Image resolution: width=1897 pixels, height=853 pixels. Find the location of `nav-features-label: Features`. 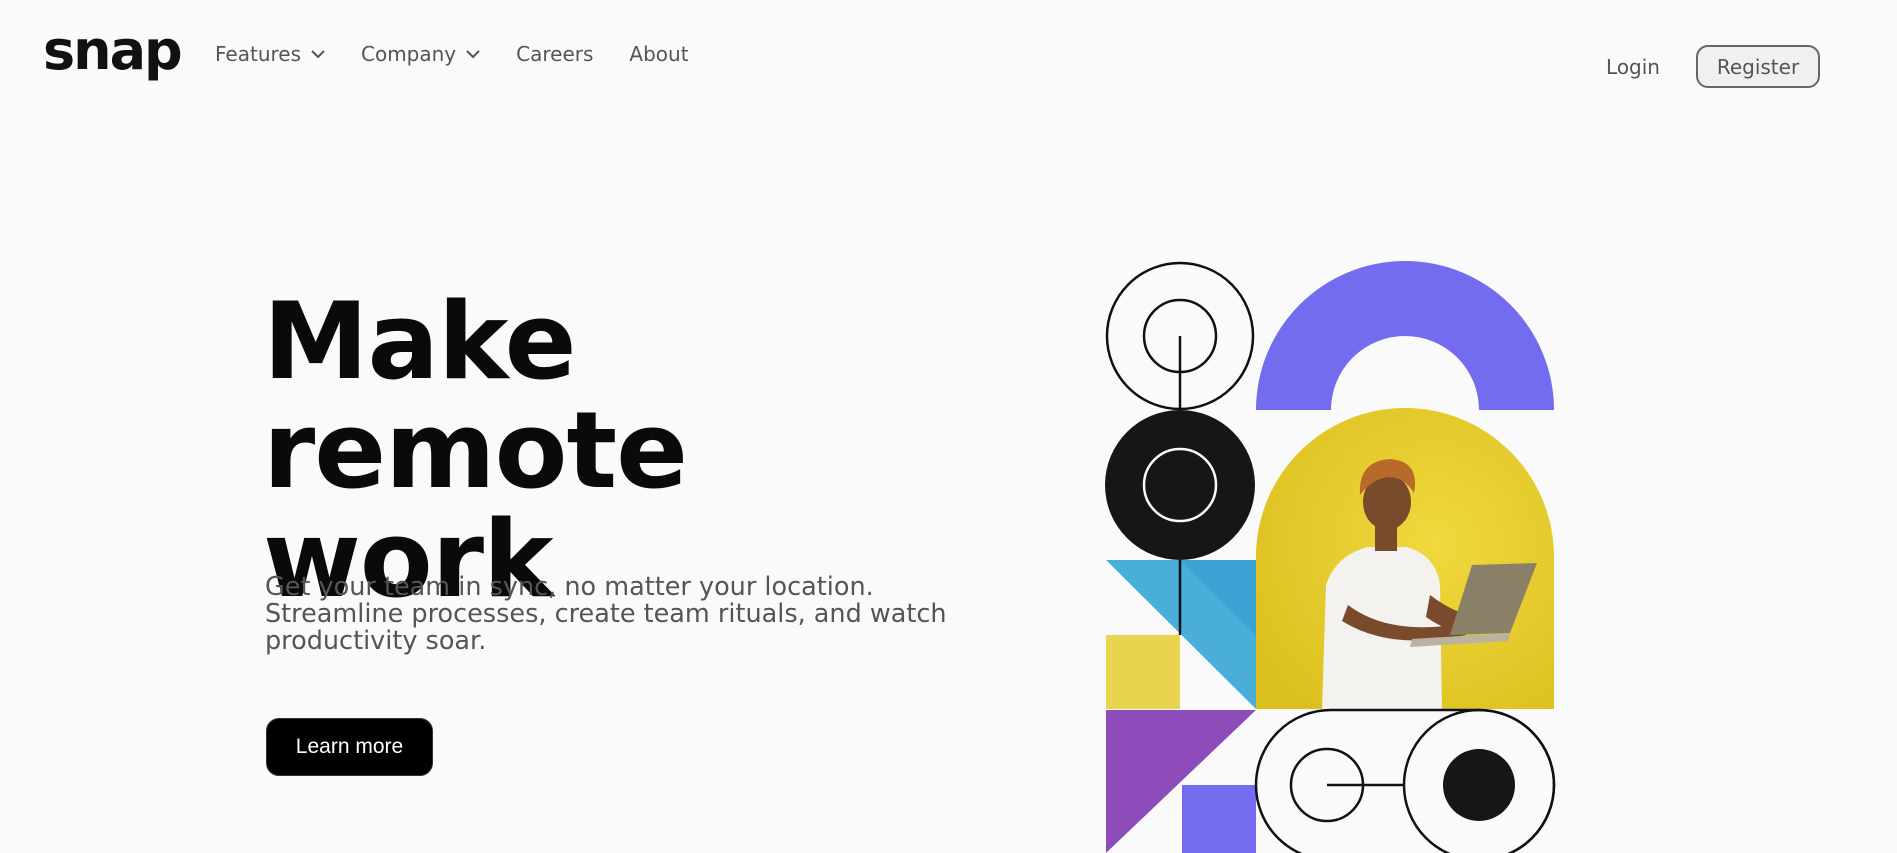

nav-features-label: Features is located at coordinates (258, 54).